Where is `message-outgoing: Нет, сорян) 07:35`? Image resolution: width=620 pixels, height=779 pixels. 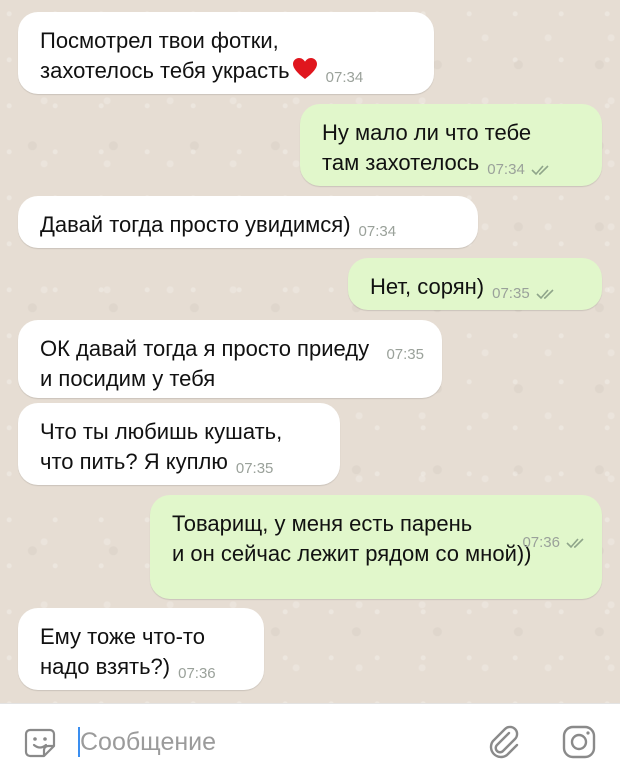 message-outgoing: Нет, сорян) 07:35 is located at coordinates (475, 284).